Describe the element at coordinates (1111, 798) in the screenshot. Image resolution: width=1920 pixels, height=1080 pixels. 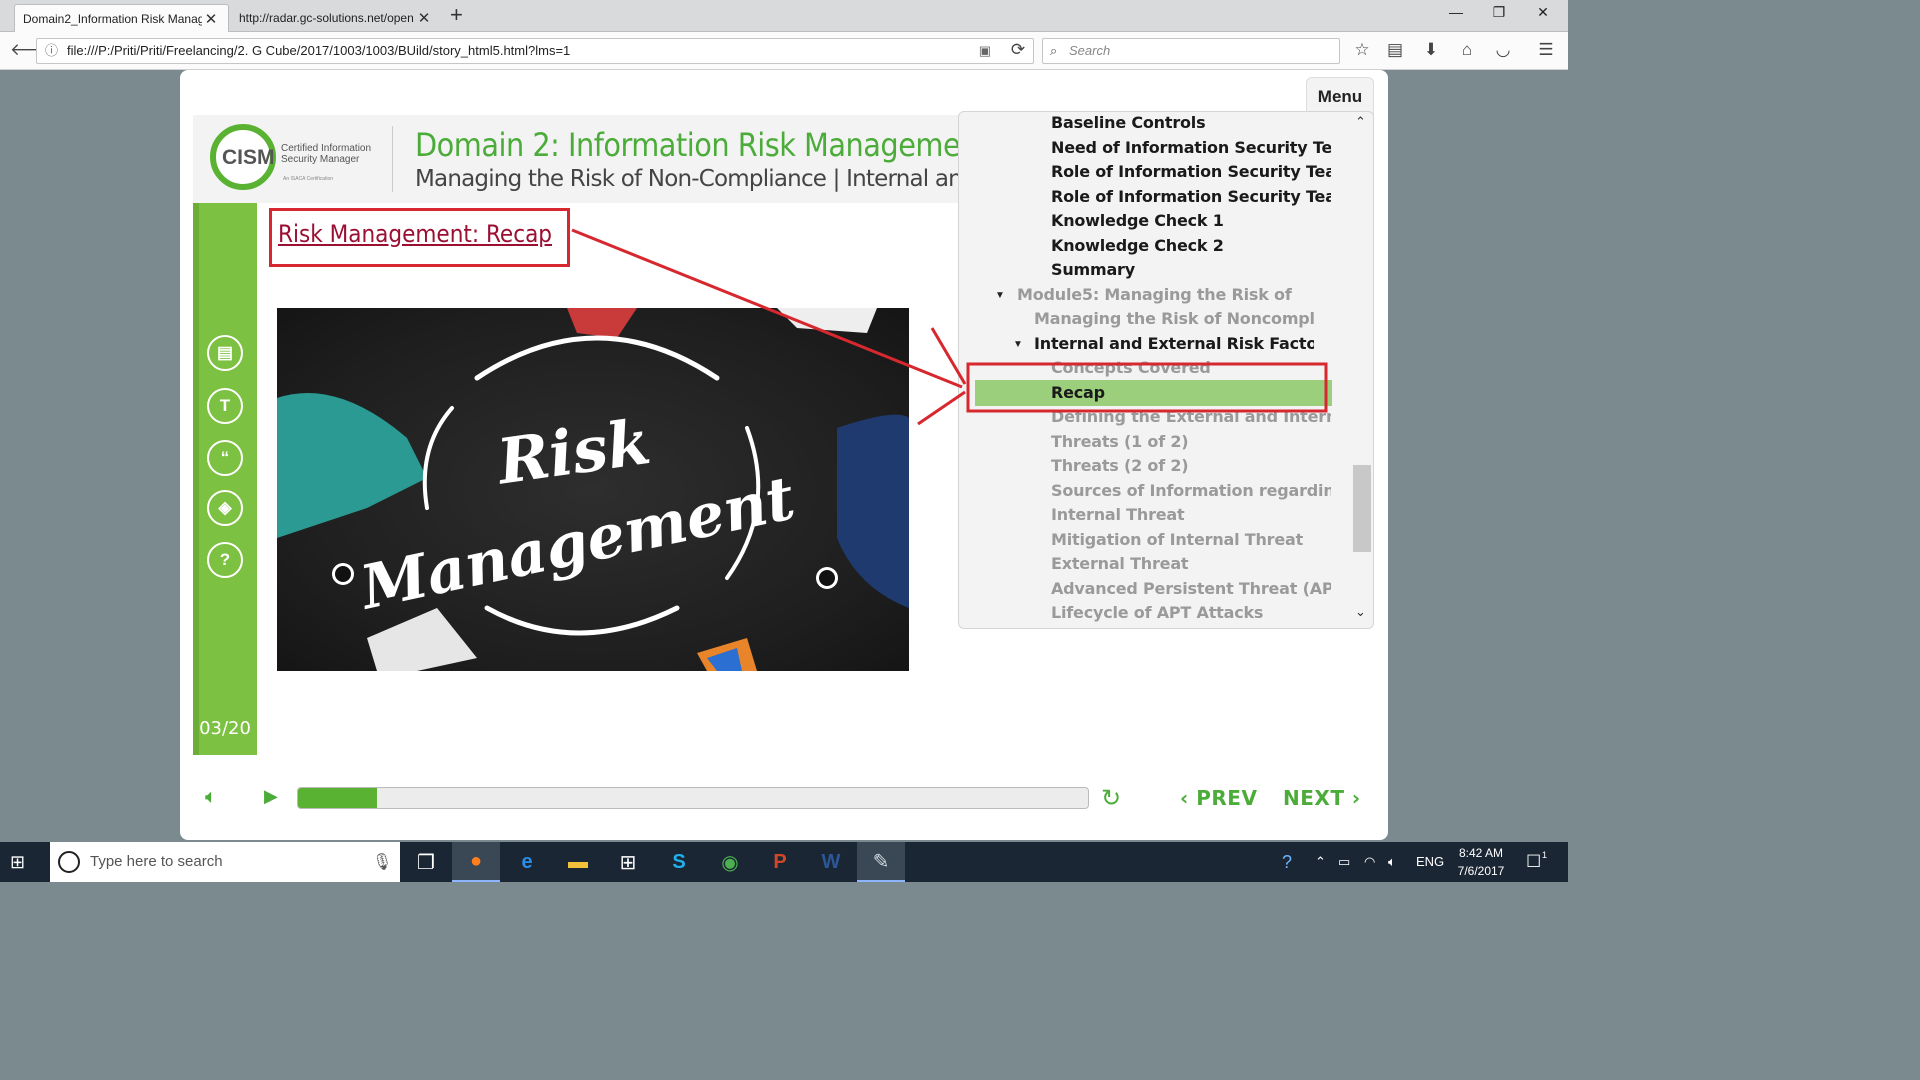
I see `replay-icon: ↻` at that location.